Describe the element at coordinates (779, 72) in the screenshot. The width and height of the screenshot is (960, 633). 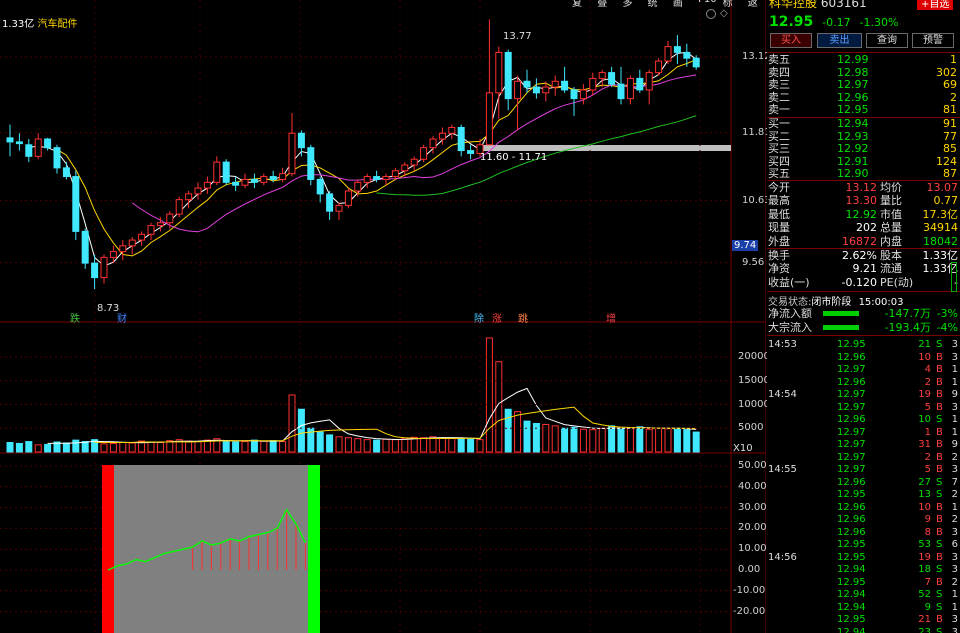
I see `book-label: 卖四` at that location.